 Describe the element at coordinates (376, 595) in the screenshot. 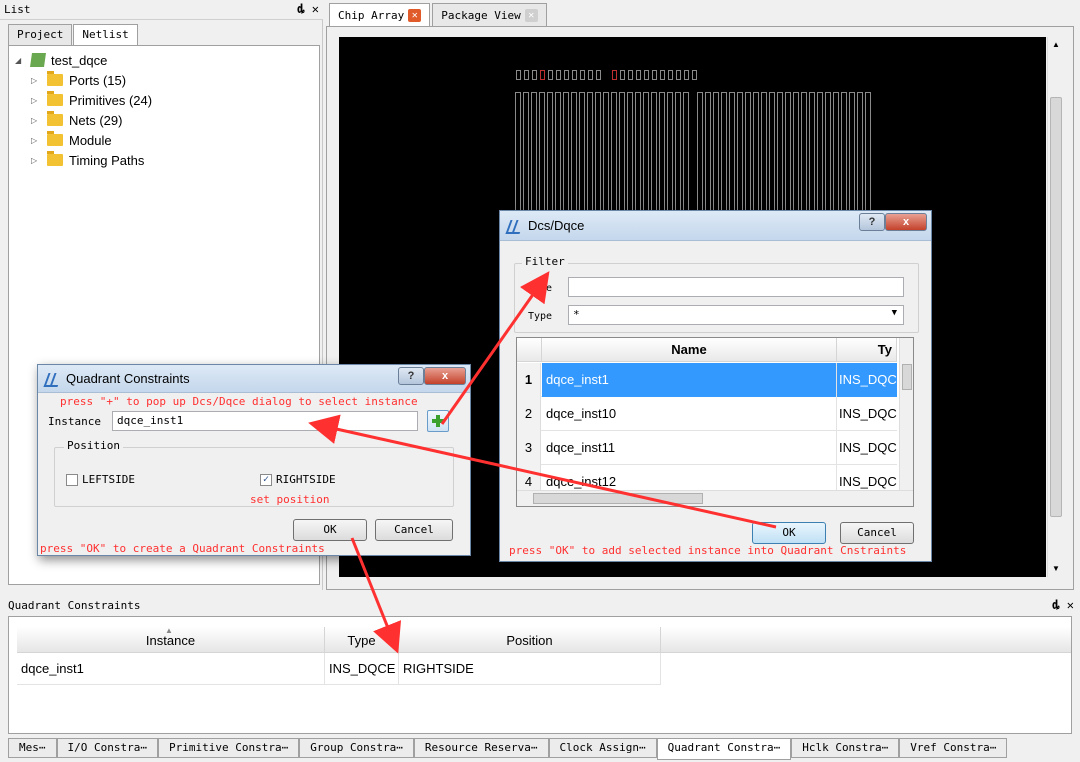

I see `arrow-ok-to-table` at that location.